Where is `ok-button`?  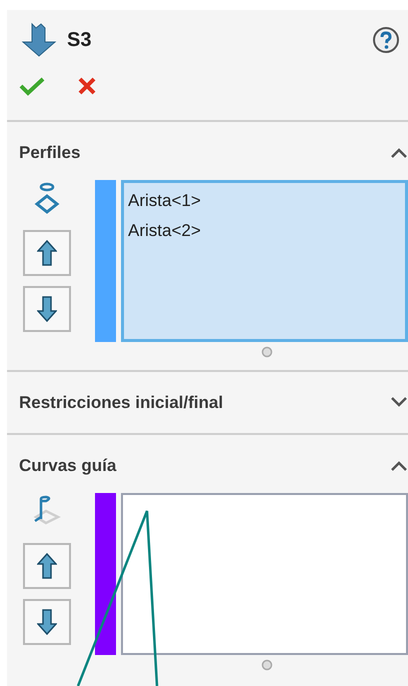 ok-button is located at coordinates (32, 86).